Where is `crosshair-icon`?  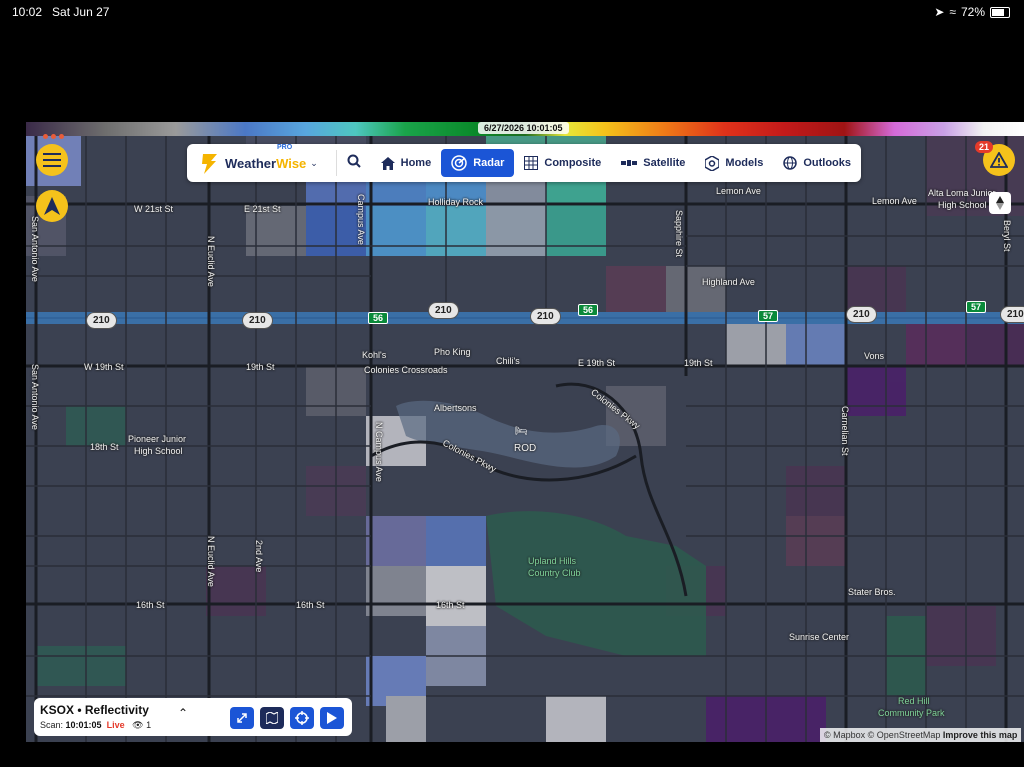
crosshair-icon is located at coordinates (302, 718).